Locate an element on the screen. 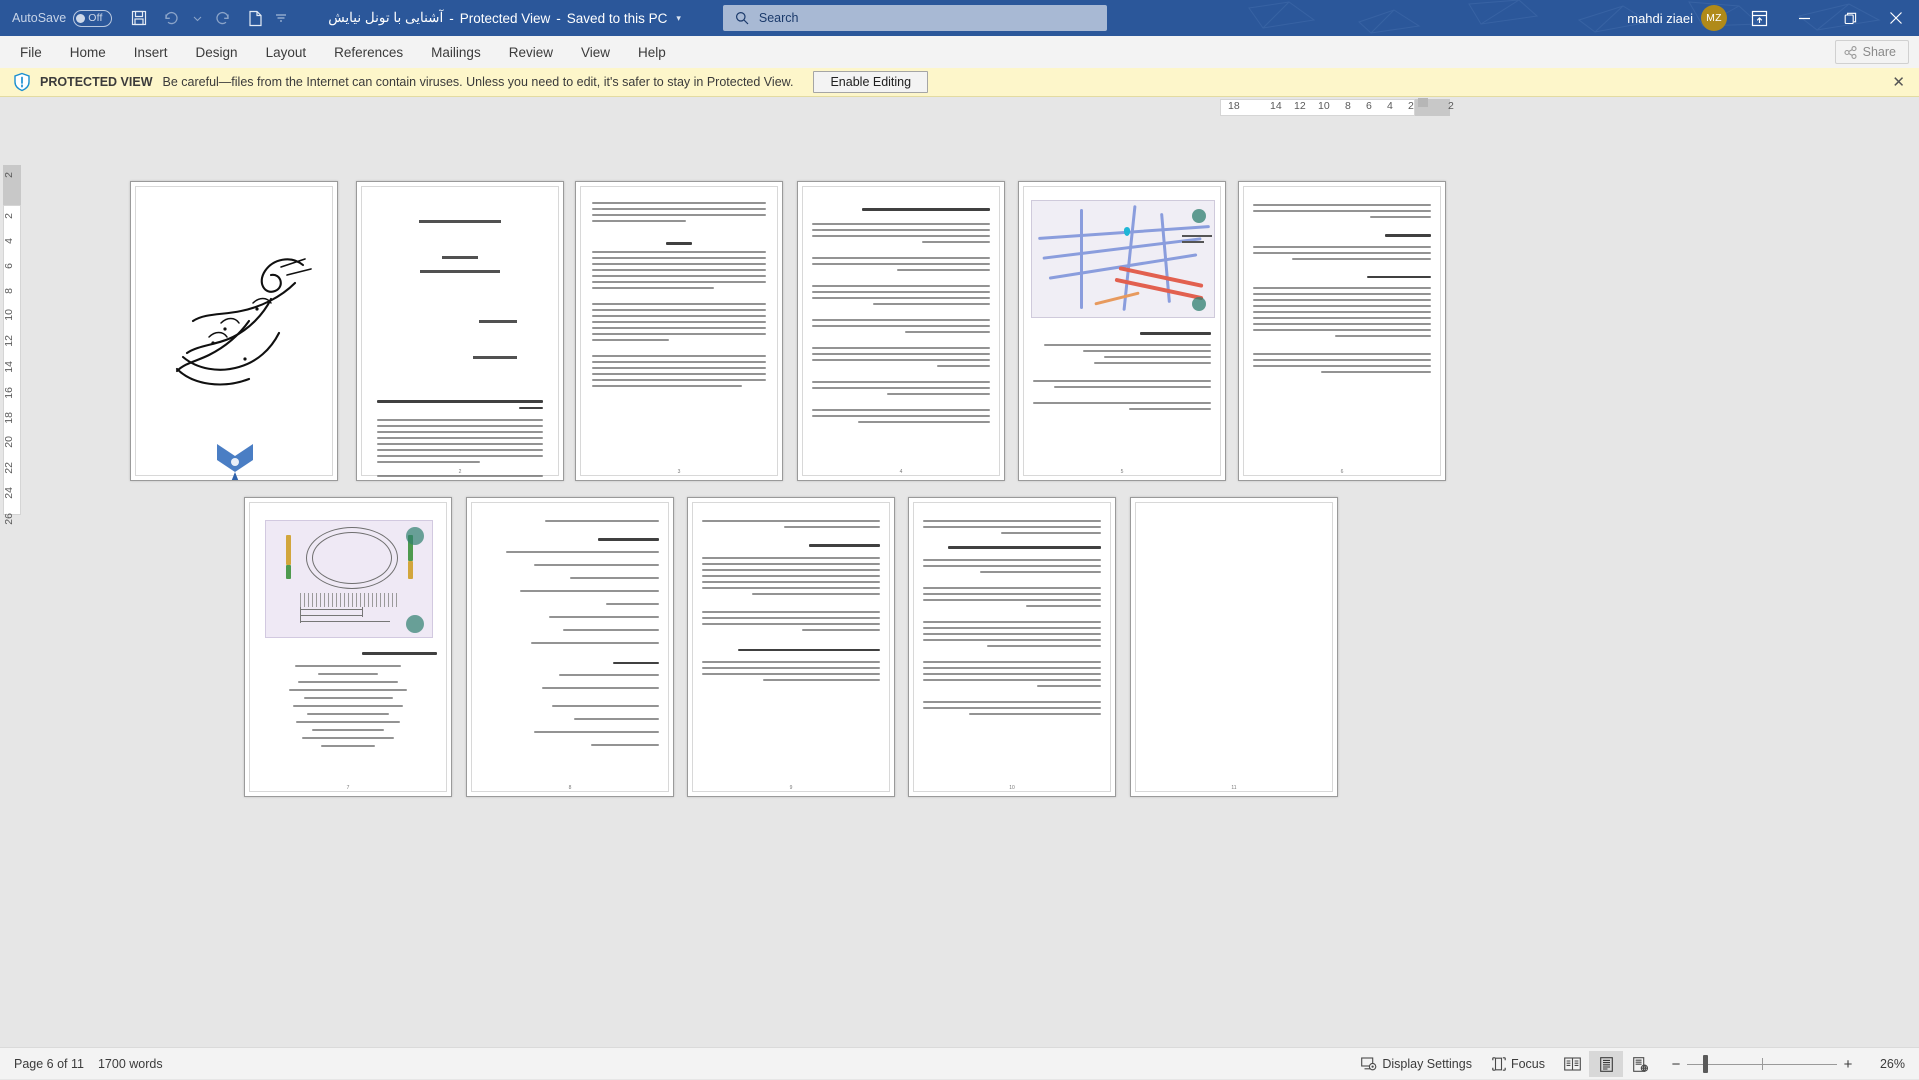  page-10: 10 is located at coordinates (1012, 647).